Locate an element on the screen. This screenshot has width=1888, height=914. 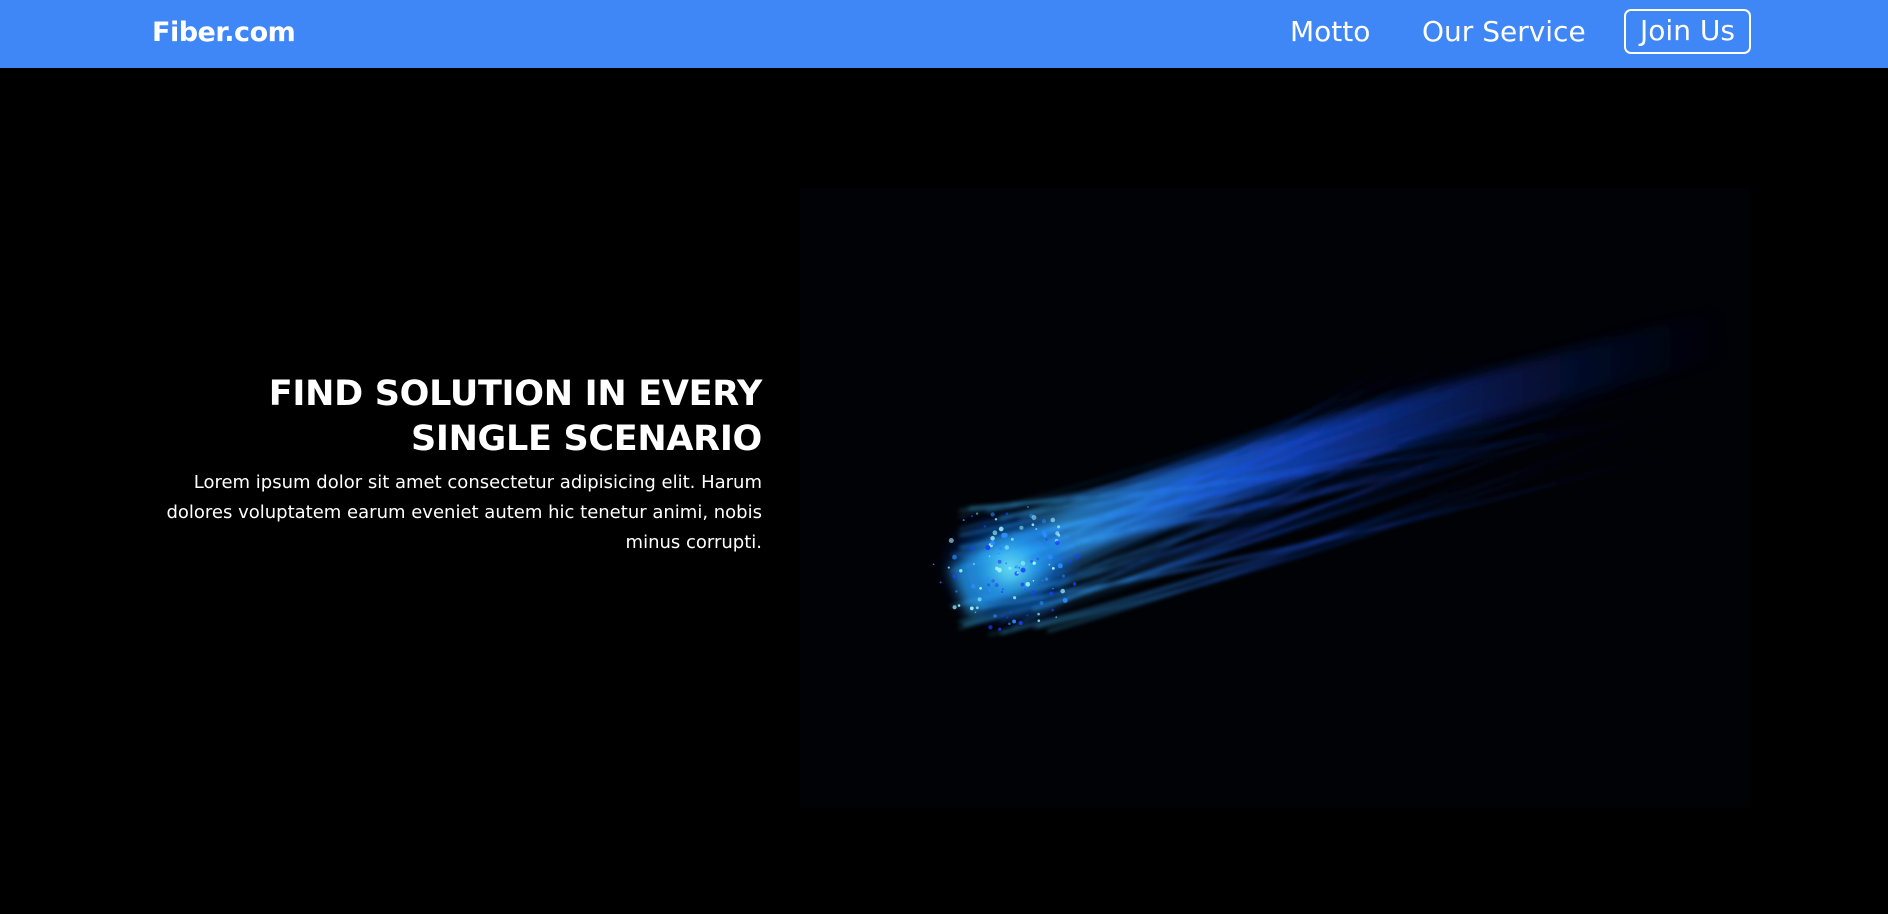
nav-link-our-service: Our Service is located at coordinates (1504, 32).